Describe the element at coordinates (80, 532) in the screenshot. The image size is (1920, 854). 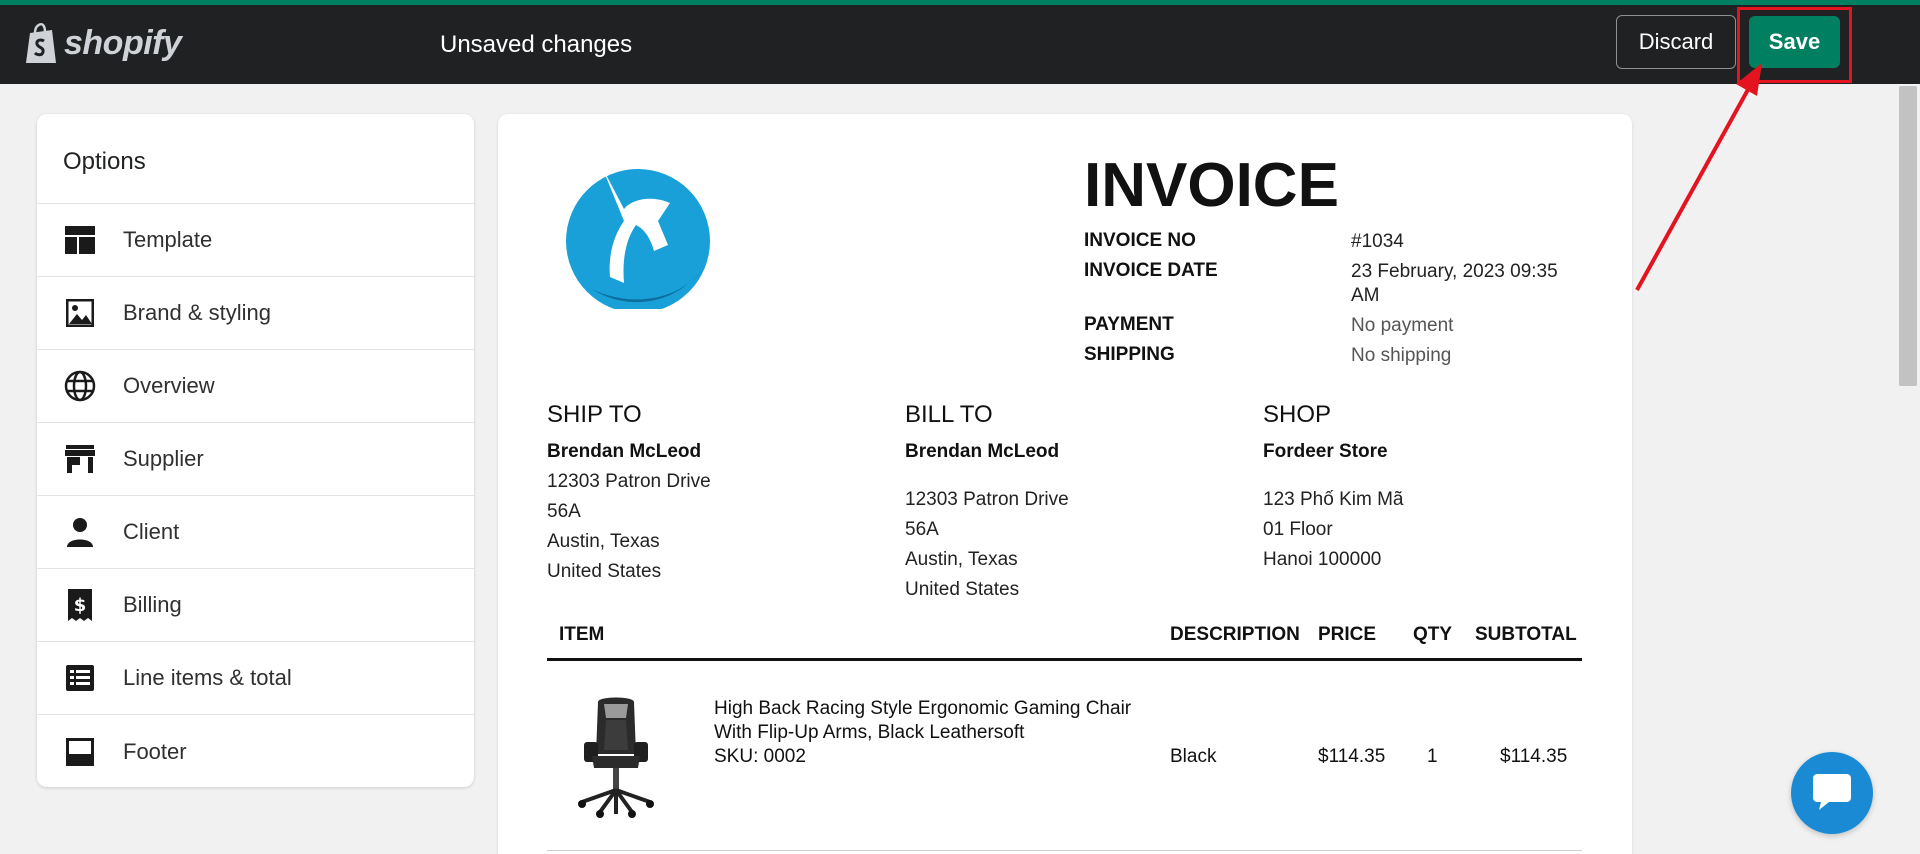
I see `person-icon` at that location.